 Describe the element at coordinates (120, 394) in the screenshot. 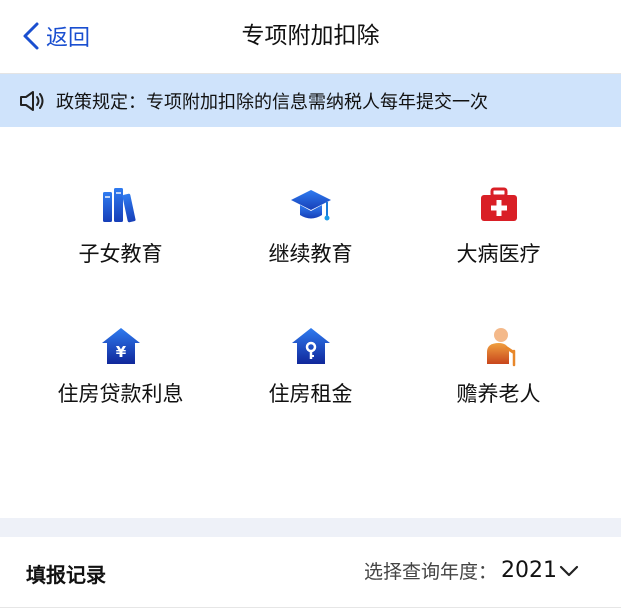

I see `item-label: 住房贷款利息` at that location.